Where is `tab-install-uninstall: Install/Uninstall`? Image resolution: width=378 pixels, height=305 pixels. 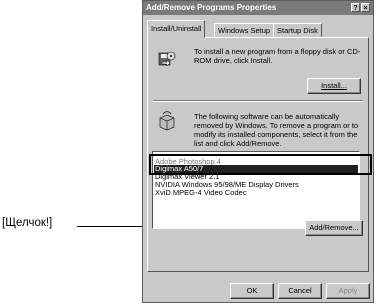 tab-install-uninstall: Install/Uninstall is located at coordinates (176, 29).